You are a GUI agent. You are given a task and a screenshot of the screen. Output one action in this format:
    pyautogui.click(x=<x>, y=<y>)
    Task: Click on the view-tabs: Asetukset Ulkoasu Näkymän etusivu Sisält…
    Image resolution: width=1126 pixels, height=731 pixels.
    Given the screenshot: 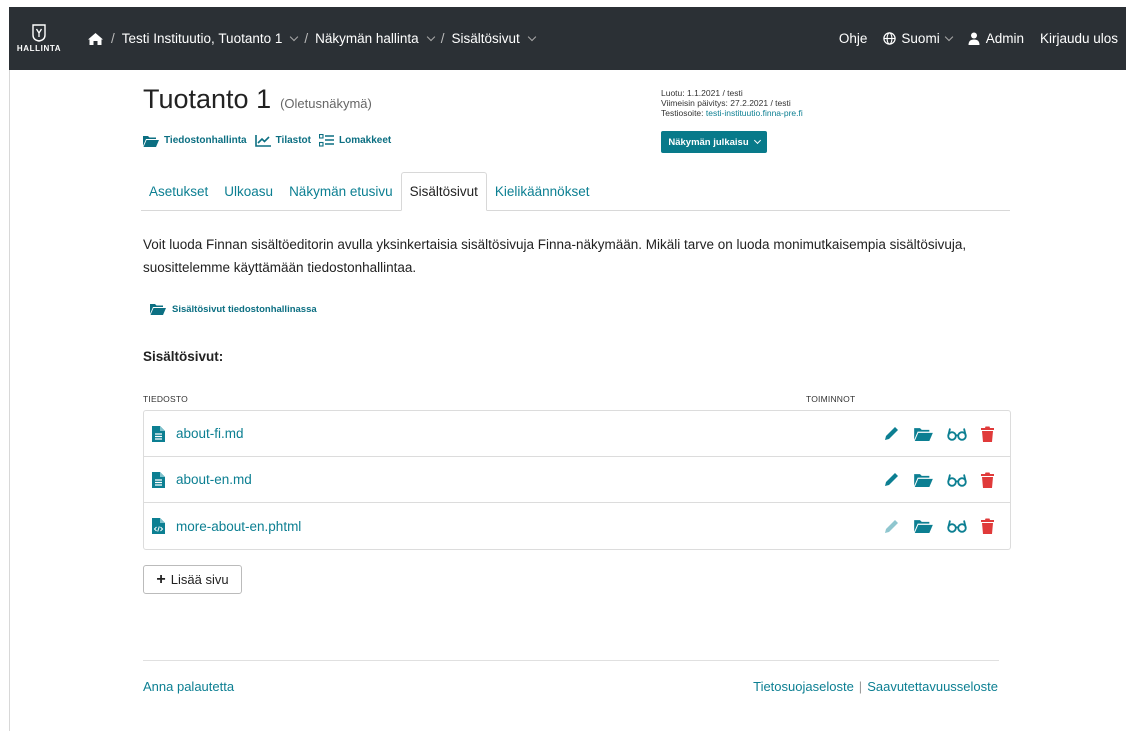 What is the action you would take?
    pyautogui.click(x=575, y=191)
    